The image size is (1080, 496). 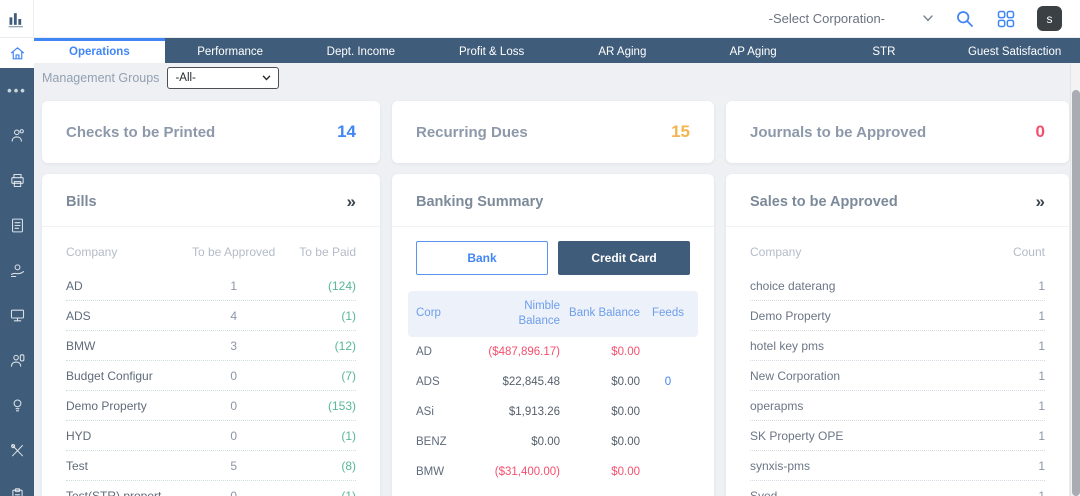 What do you see at coordinates (351, 201) in the screenshot?
I see `bills-expand-icon: »` at bounding box center [351, 201].